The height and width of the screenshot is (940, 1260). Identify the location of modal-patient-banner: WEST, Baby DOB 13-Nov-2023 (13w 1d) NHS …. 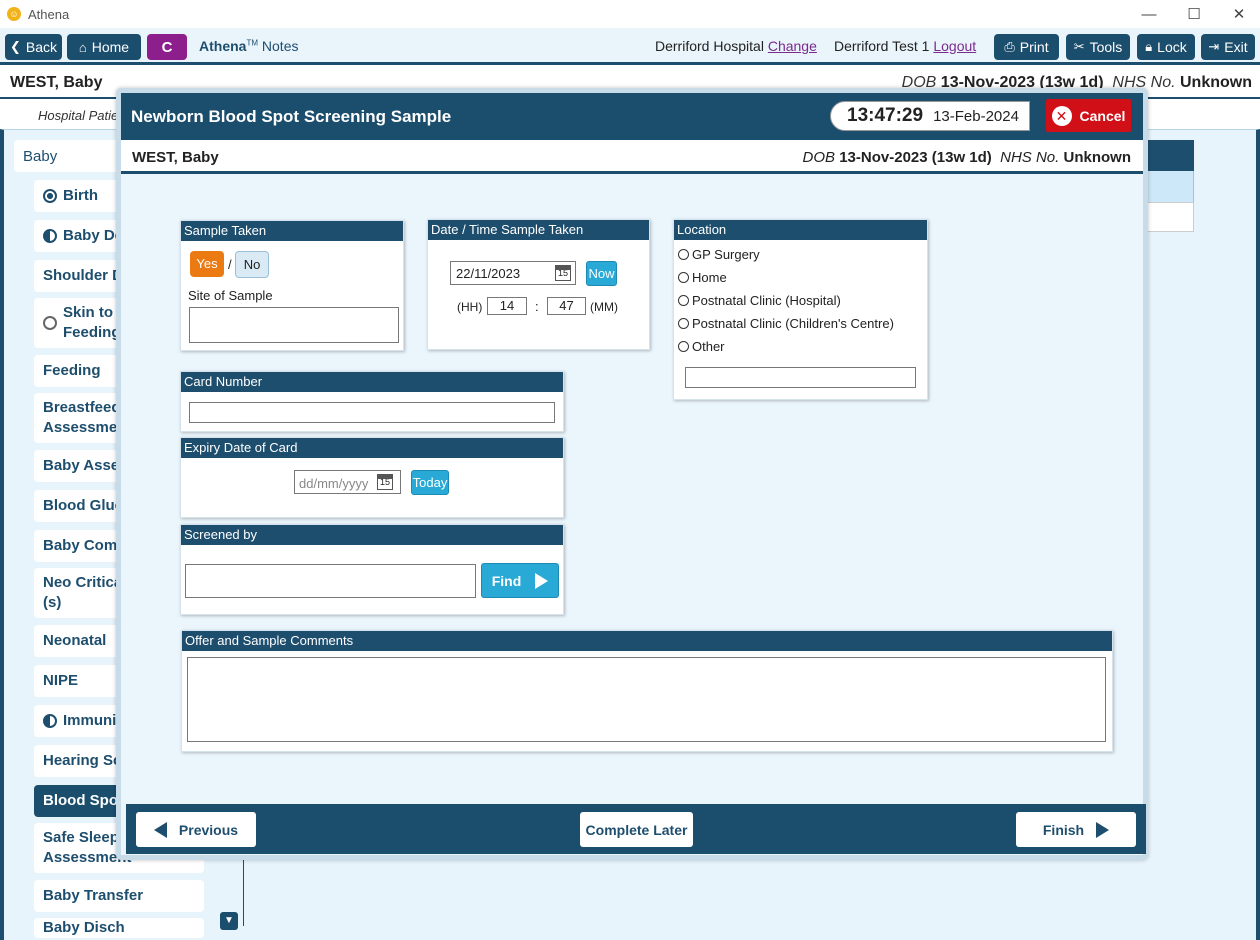
(632, 157).